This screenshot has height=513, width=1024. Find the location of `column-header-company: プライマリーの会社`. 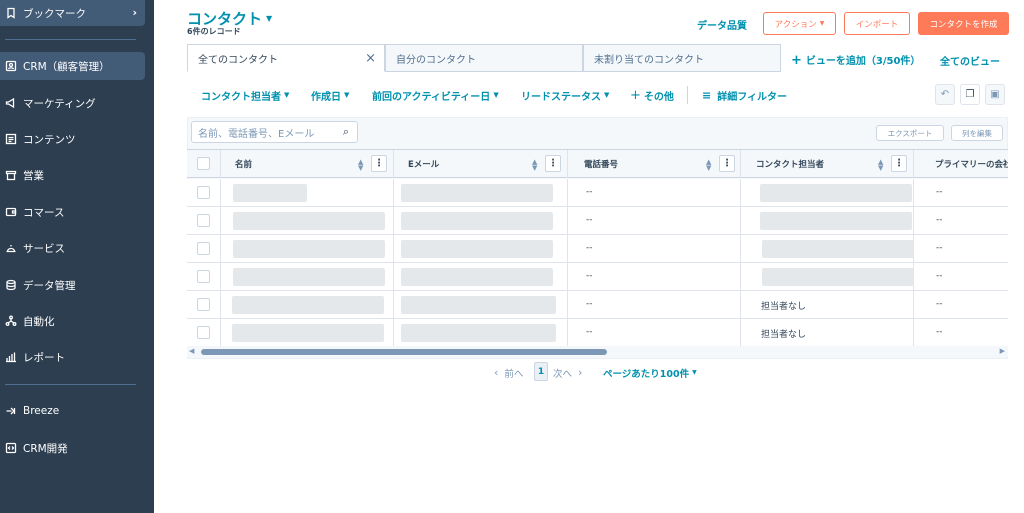

column-header-company: プライマリーの会社 is located at coordinates (961, 164).